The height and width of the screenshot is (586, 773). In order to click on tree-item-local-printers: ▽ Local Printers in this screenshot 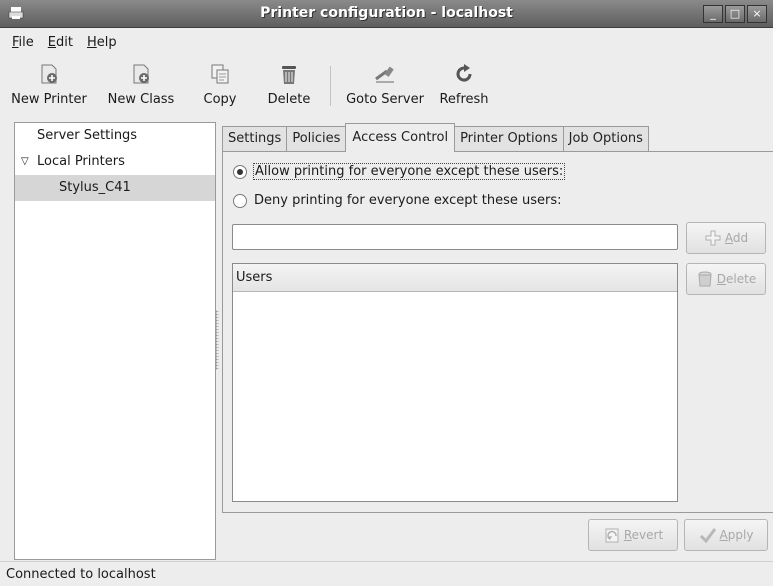, I will do `click(115, 162)`.